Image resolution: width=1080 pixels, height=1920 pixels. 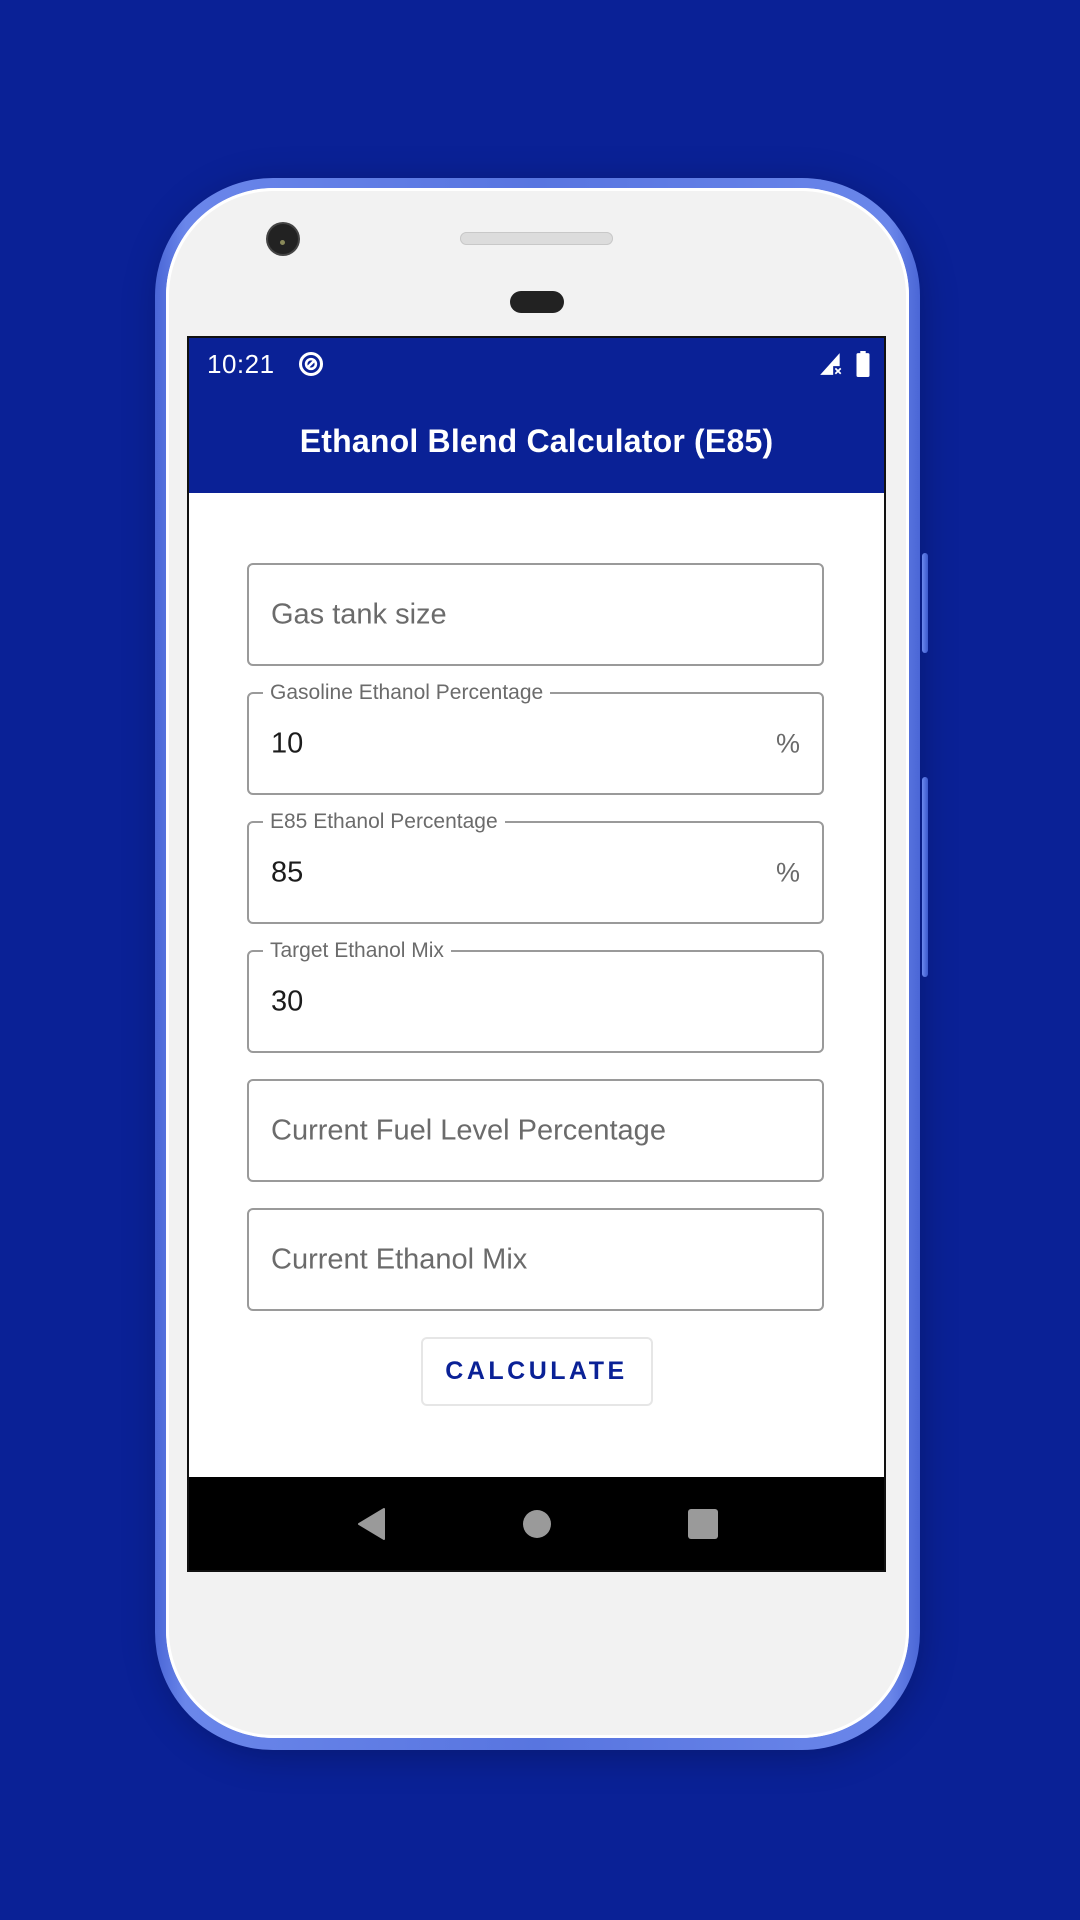 I want to click on app-title: Ethanol Blend Calculator (E85), so click(x=536, y=441).